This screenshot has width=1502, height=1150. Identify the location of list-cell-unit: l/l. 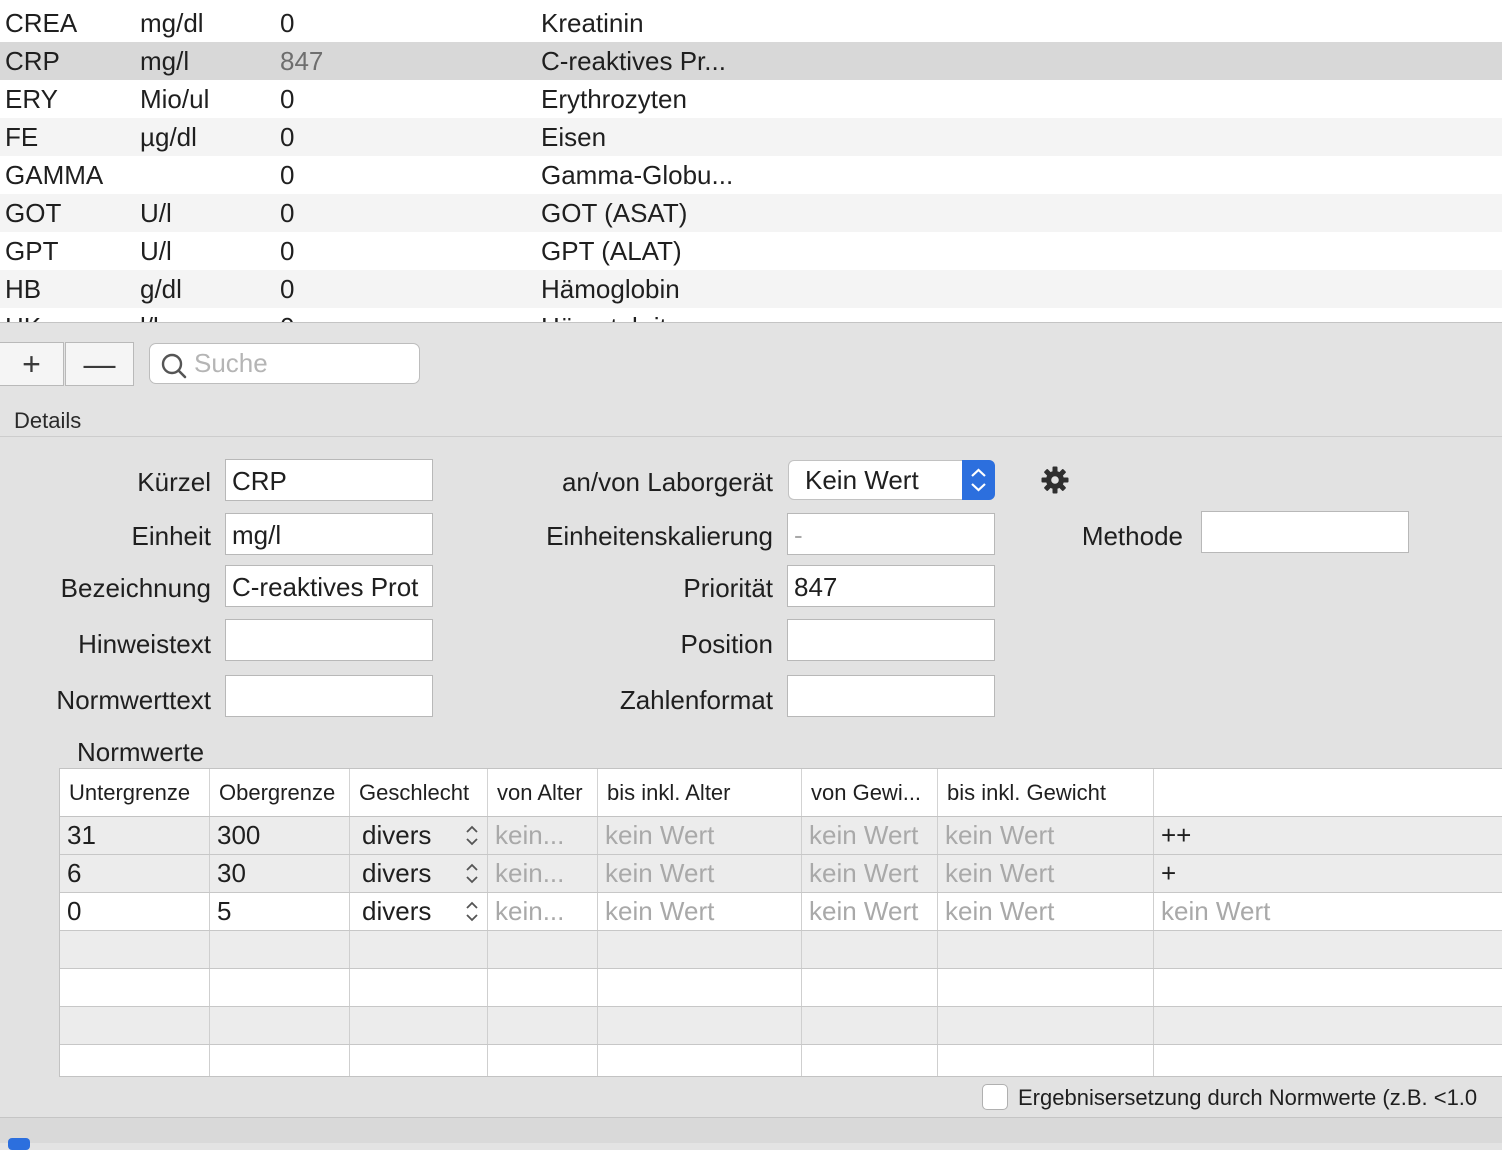
(149, 315).